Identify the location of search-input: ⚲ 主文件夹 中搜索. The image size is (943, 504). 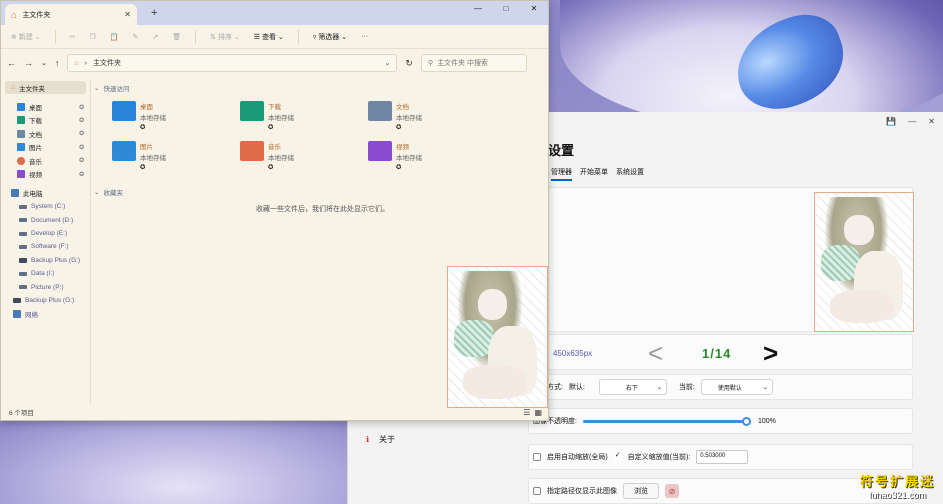
(473, 63).